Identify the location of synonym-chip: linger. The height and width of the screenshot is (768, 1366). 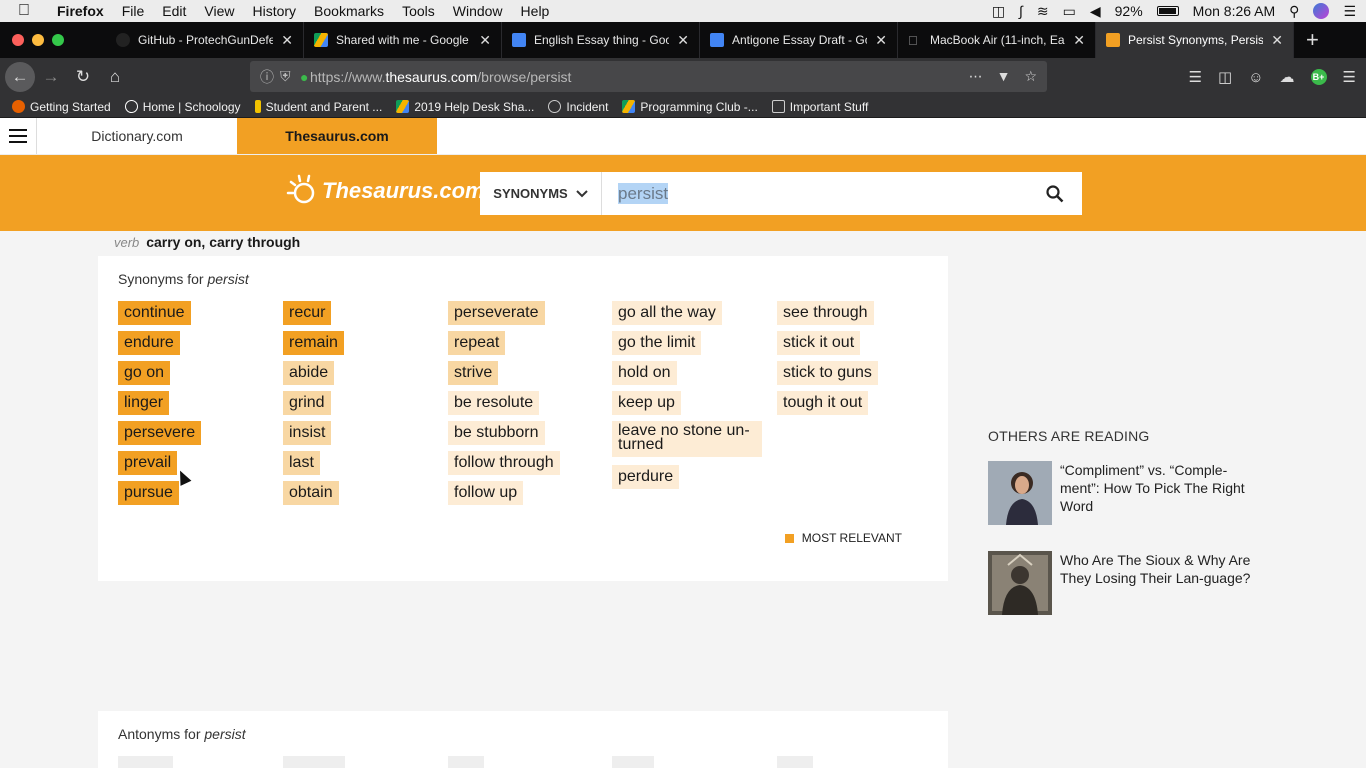
(144, 403).